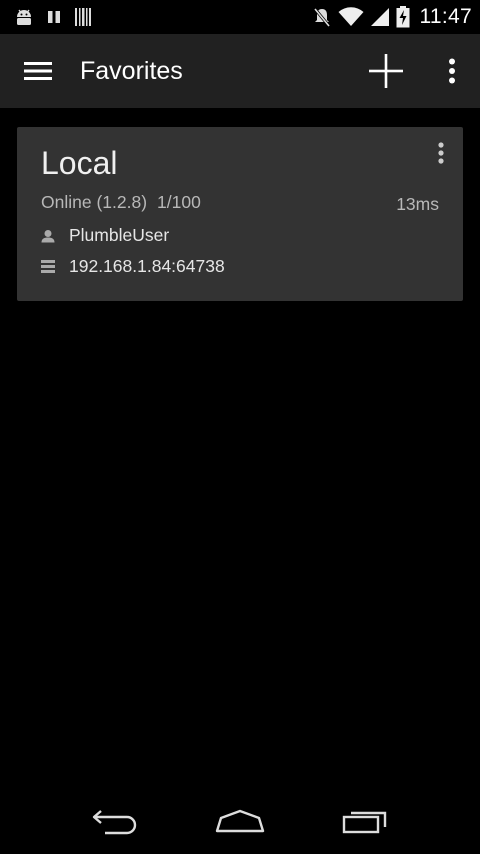  I want to click on home-icon, so click(240, 821).